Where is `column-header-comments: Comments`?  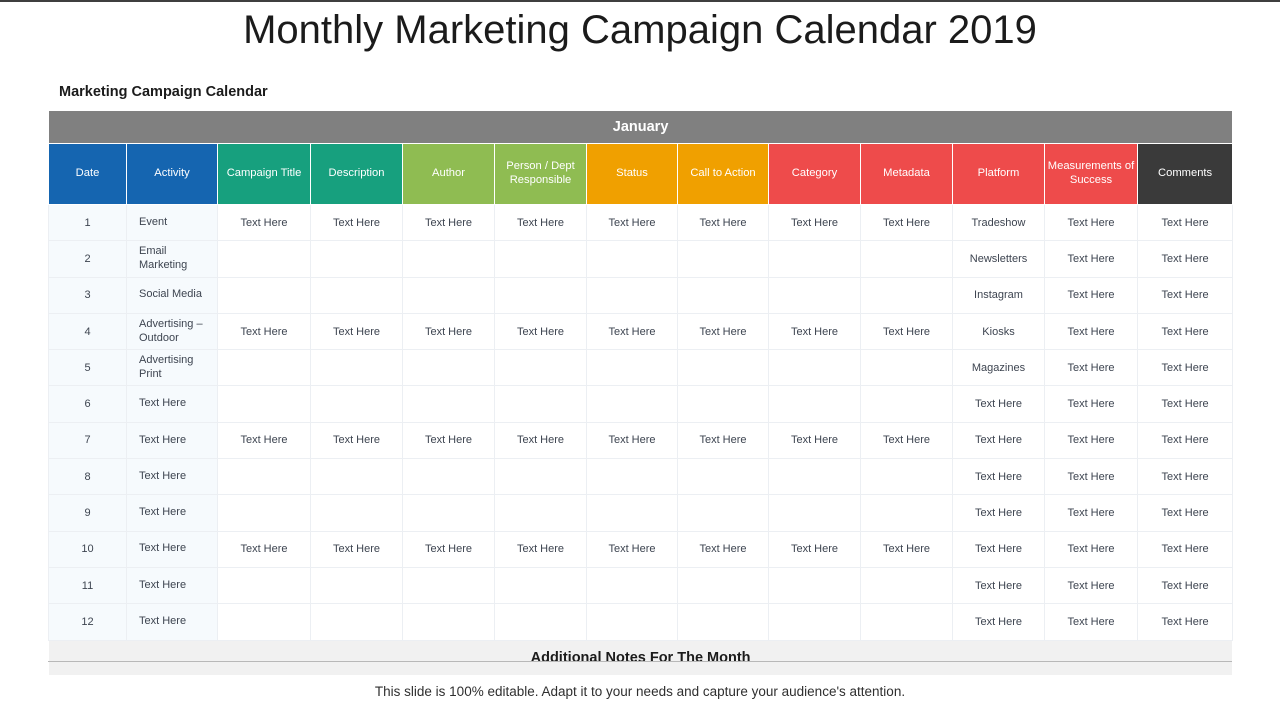
column-header-comments: Comments is located at coordinates (1185, 174).